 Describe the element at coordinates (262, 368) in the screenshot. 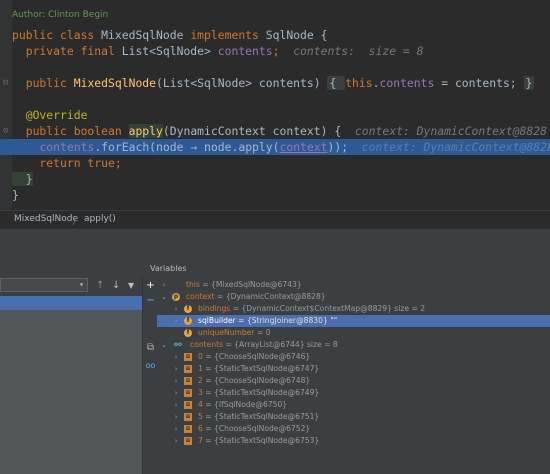

I see `variable-value: = {StaticTextSqlNode@6747}` at that location.